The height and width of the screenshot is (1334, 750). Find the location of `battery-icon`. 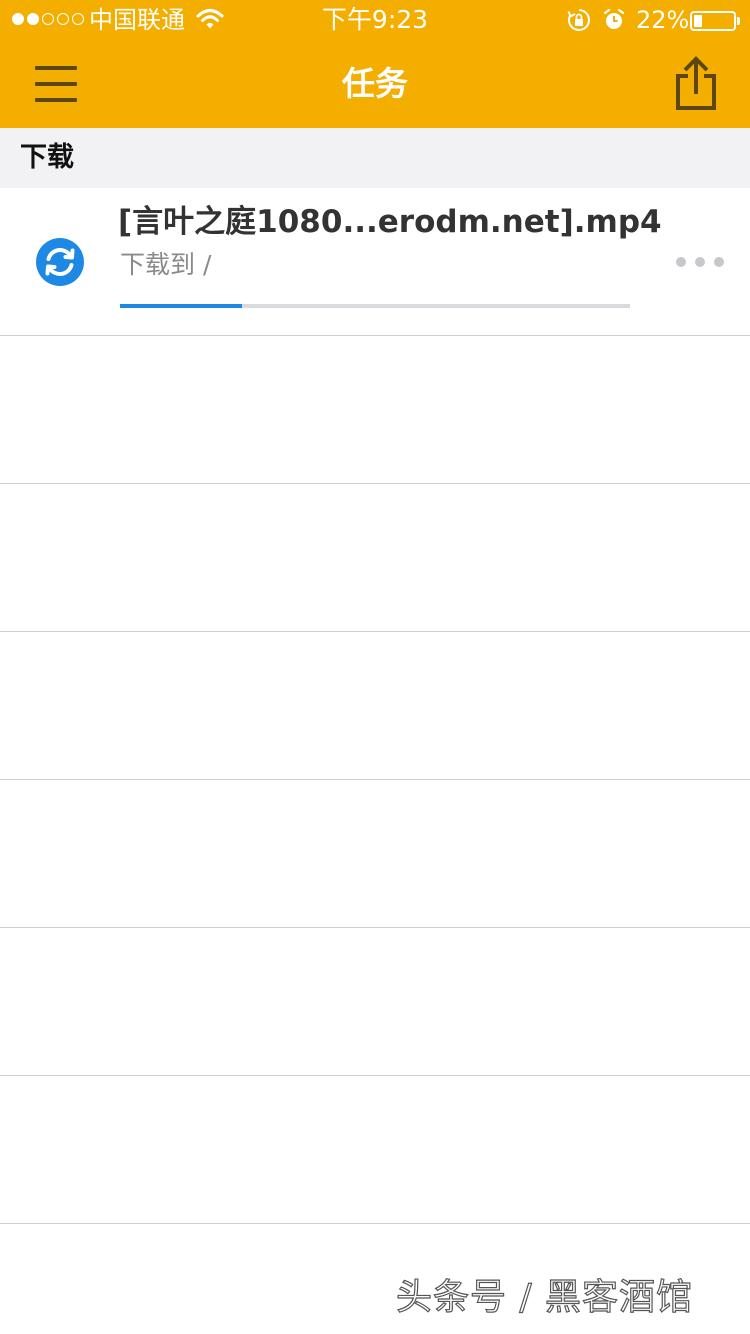

battery-icon is located at coordinates (713, 21).